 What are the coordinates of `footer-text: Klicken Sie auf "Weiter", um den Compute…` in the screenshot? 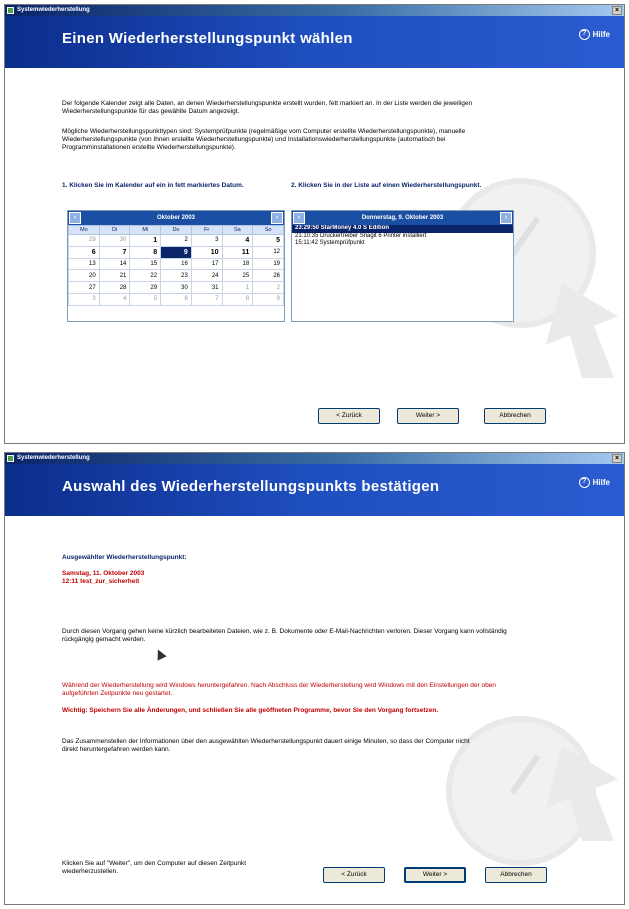 It's located at (154, 867).